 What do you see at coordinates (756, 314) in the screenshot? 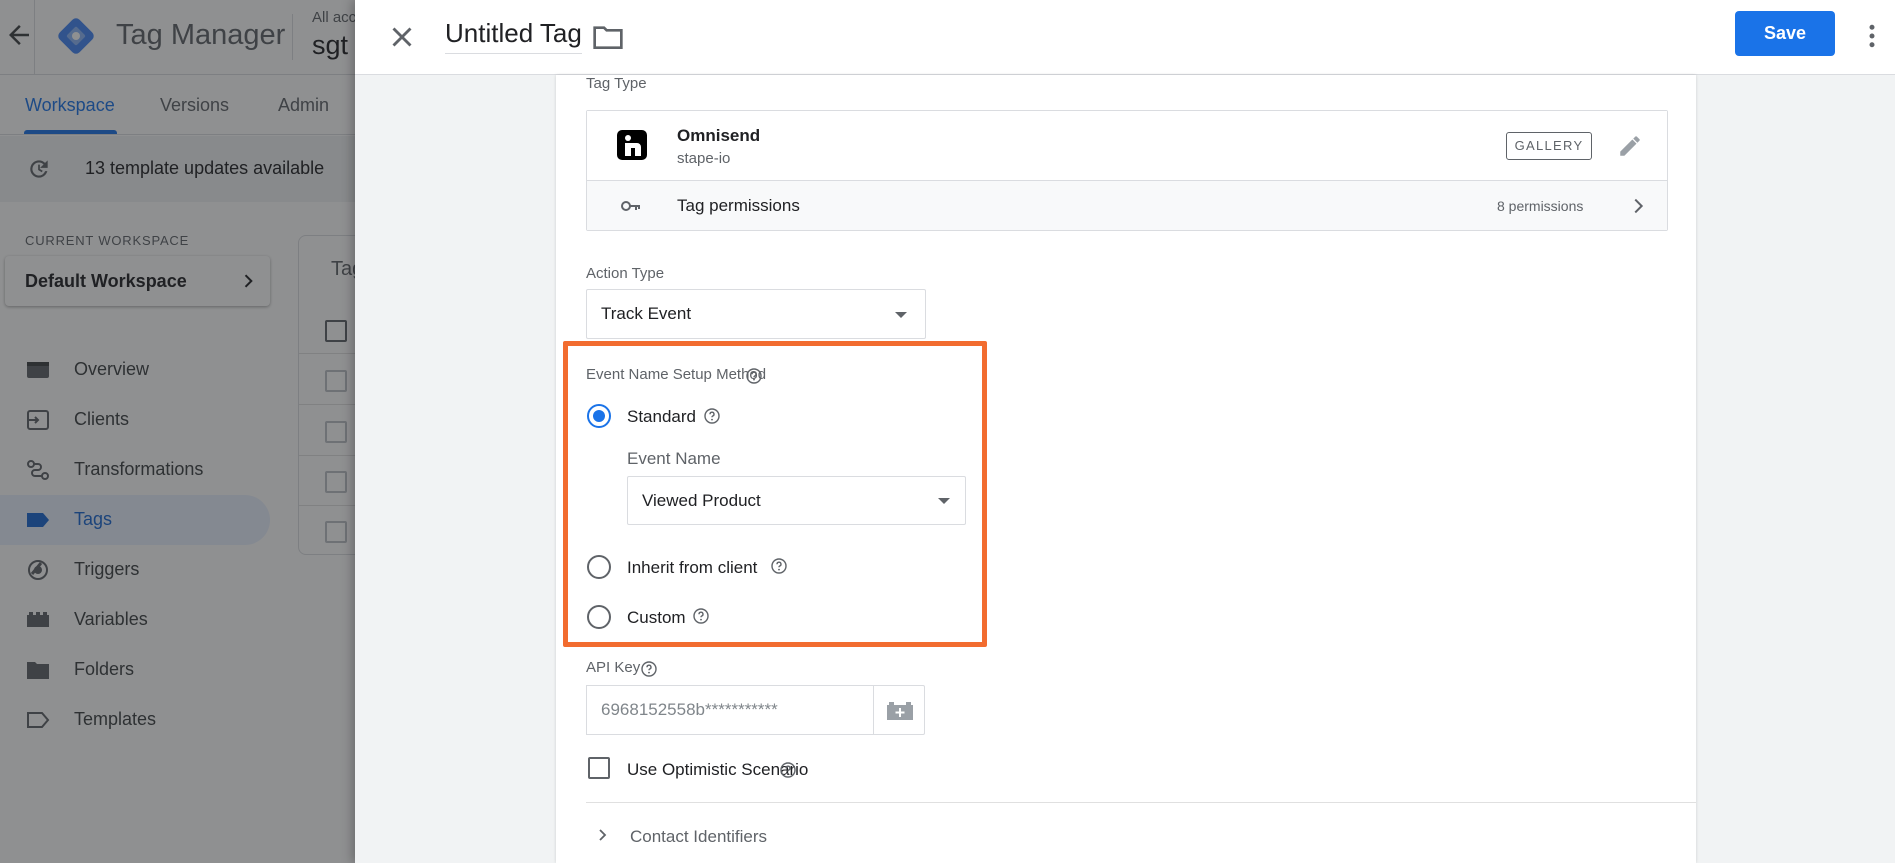
I see `action-type-select: Track Event` at bounding box center [756, 314].